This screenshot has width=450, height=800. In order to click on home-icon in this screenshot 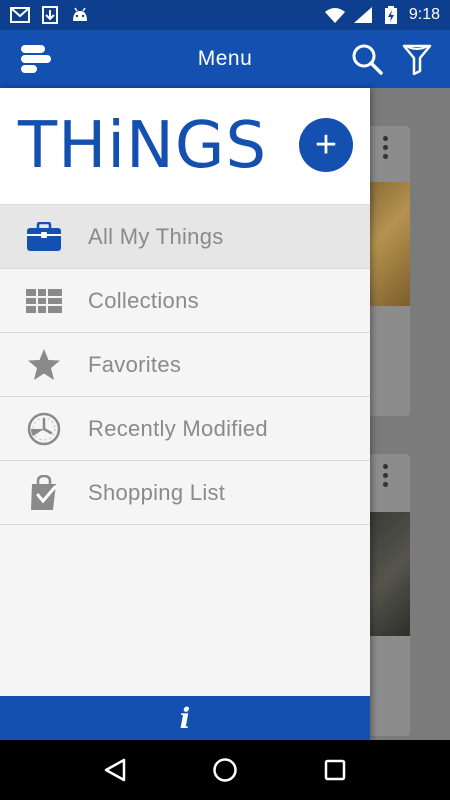, I will do `click(225, 770)`.